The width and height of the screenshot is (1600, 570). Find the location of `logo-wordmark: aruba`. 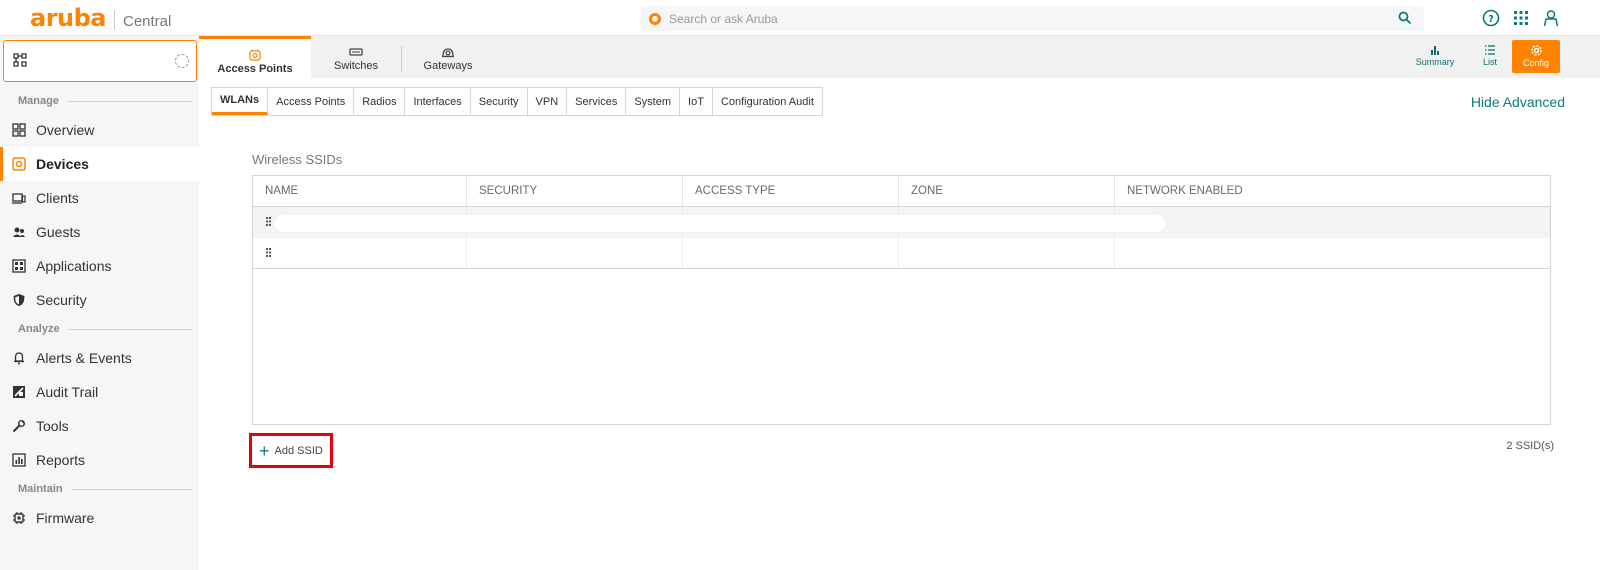

logo-wordmark: aruba is located at coordinates (68, 18).